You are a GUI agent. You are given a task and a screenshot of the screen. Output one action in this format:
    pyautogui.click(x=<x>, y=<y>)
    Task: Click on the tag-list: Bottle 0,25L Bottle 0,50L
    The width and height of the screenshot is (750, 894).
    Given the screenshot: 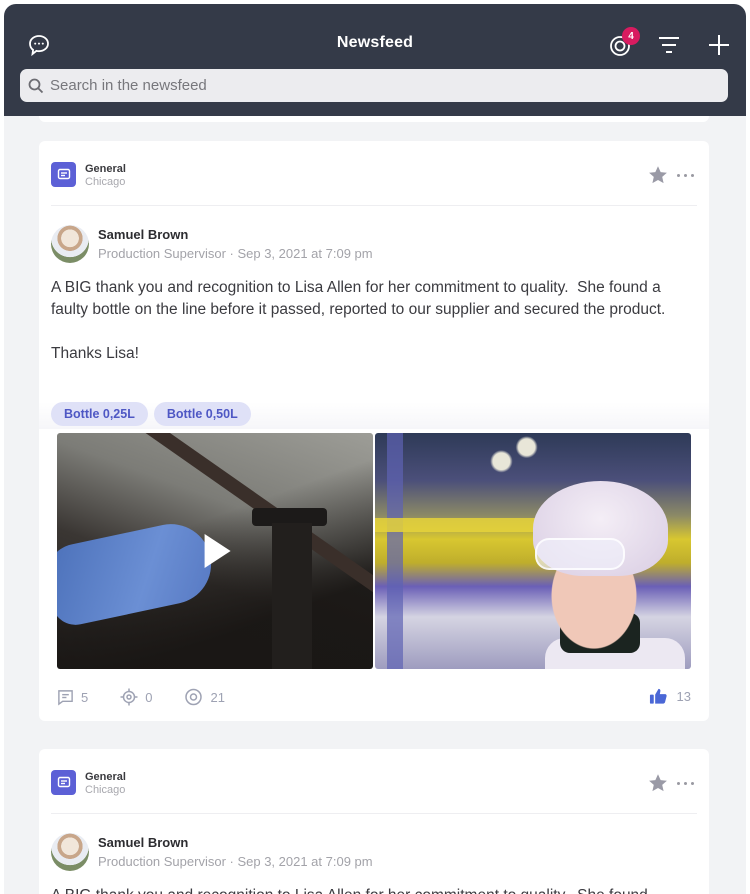 What is the action you would take?
    pyautogui.click(x=151, y=414)
    